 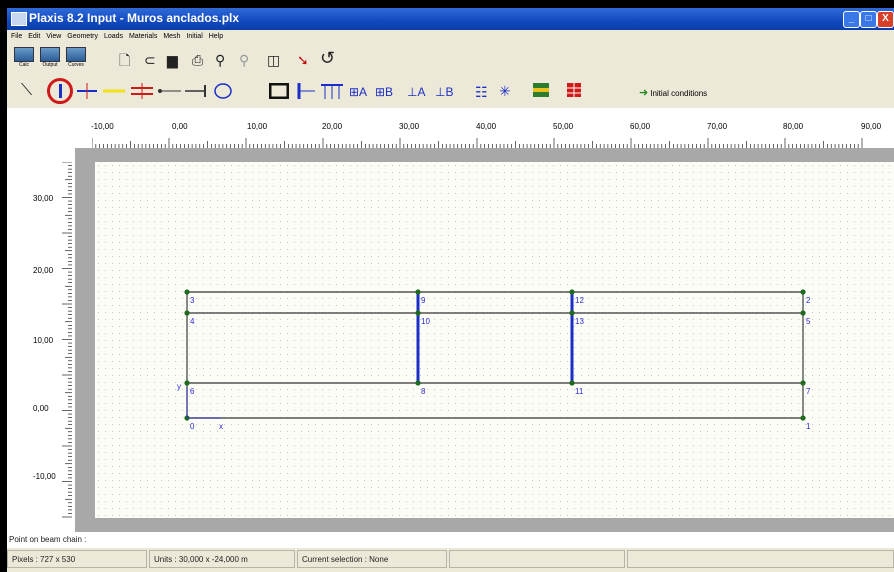 I want to click on menu-file: File, so click(x=16, y=37).